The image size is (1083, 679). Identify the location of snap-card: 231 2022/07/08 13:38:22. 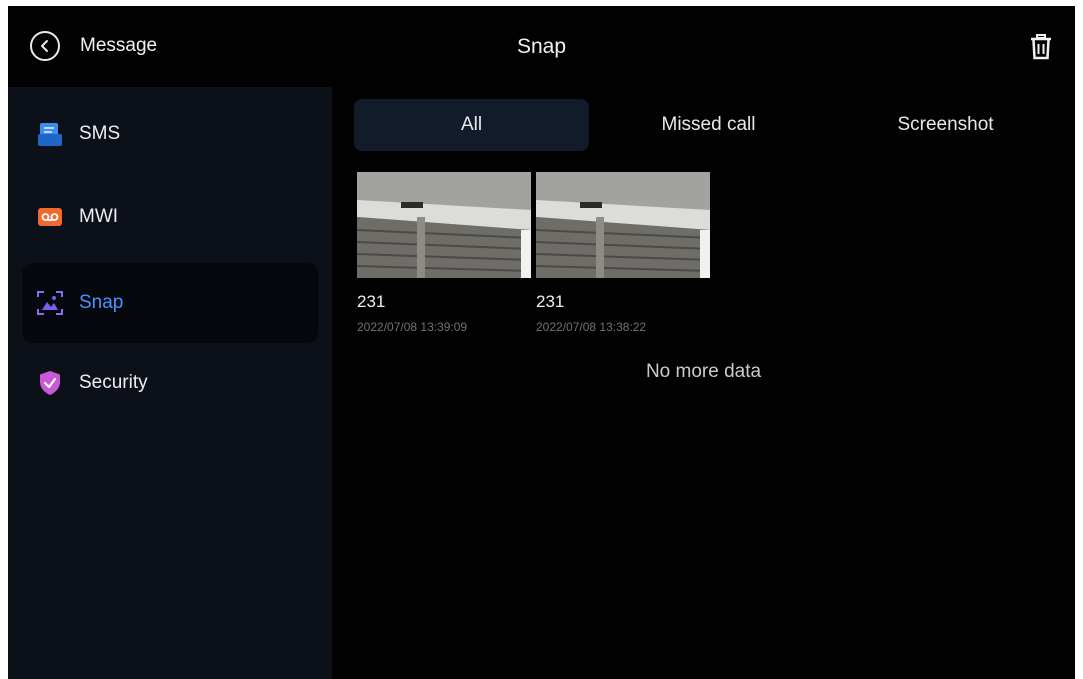
(624, 253).